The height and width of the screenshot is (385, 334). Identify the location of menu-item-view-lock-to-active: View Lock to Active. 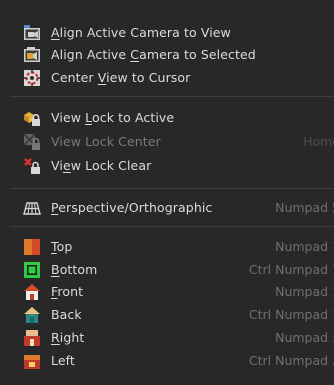
(167, 117).